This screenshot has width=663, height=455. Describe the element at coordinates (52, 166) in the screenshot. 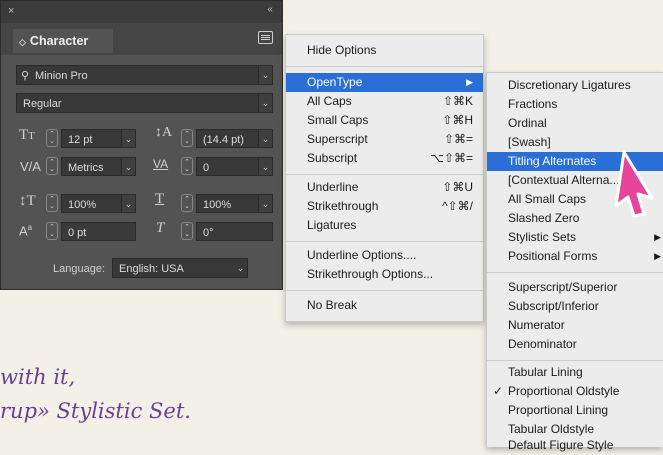

I see `kerning-stepper: ⌃ ⌄` at that location.